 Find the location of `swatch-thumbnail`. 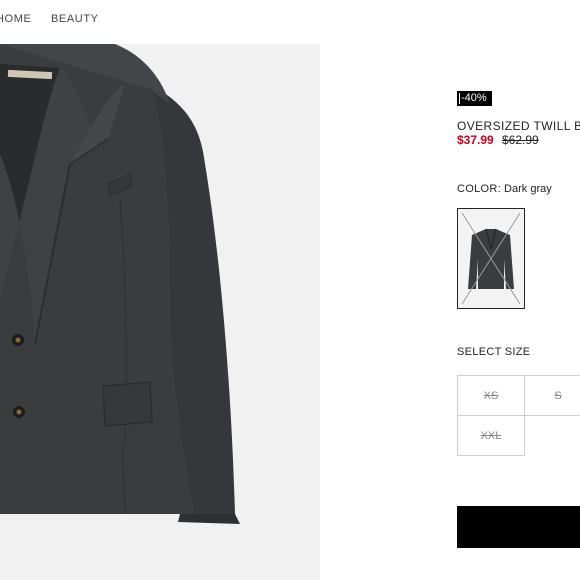

swatch-thumbnail is located at coordinates (491, 258).